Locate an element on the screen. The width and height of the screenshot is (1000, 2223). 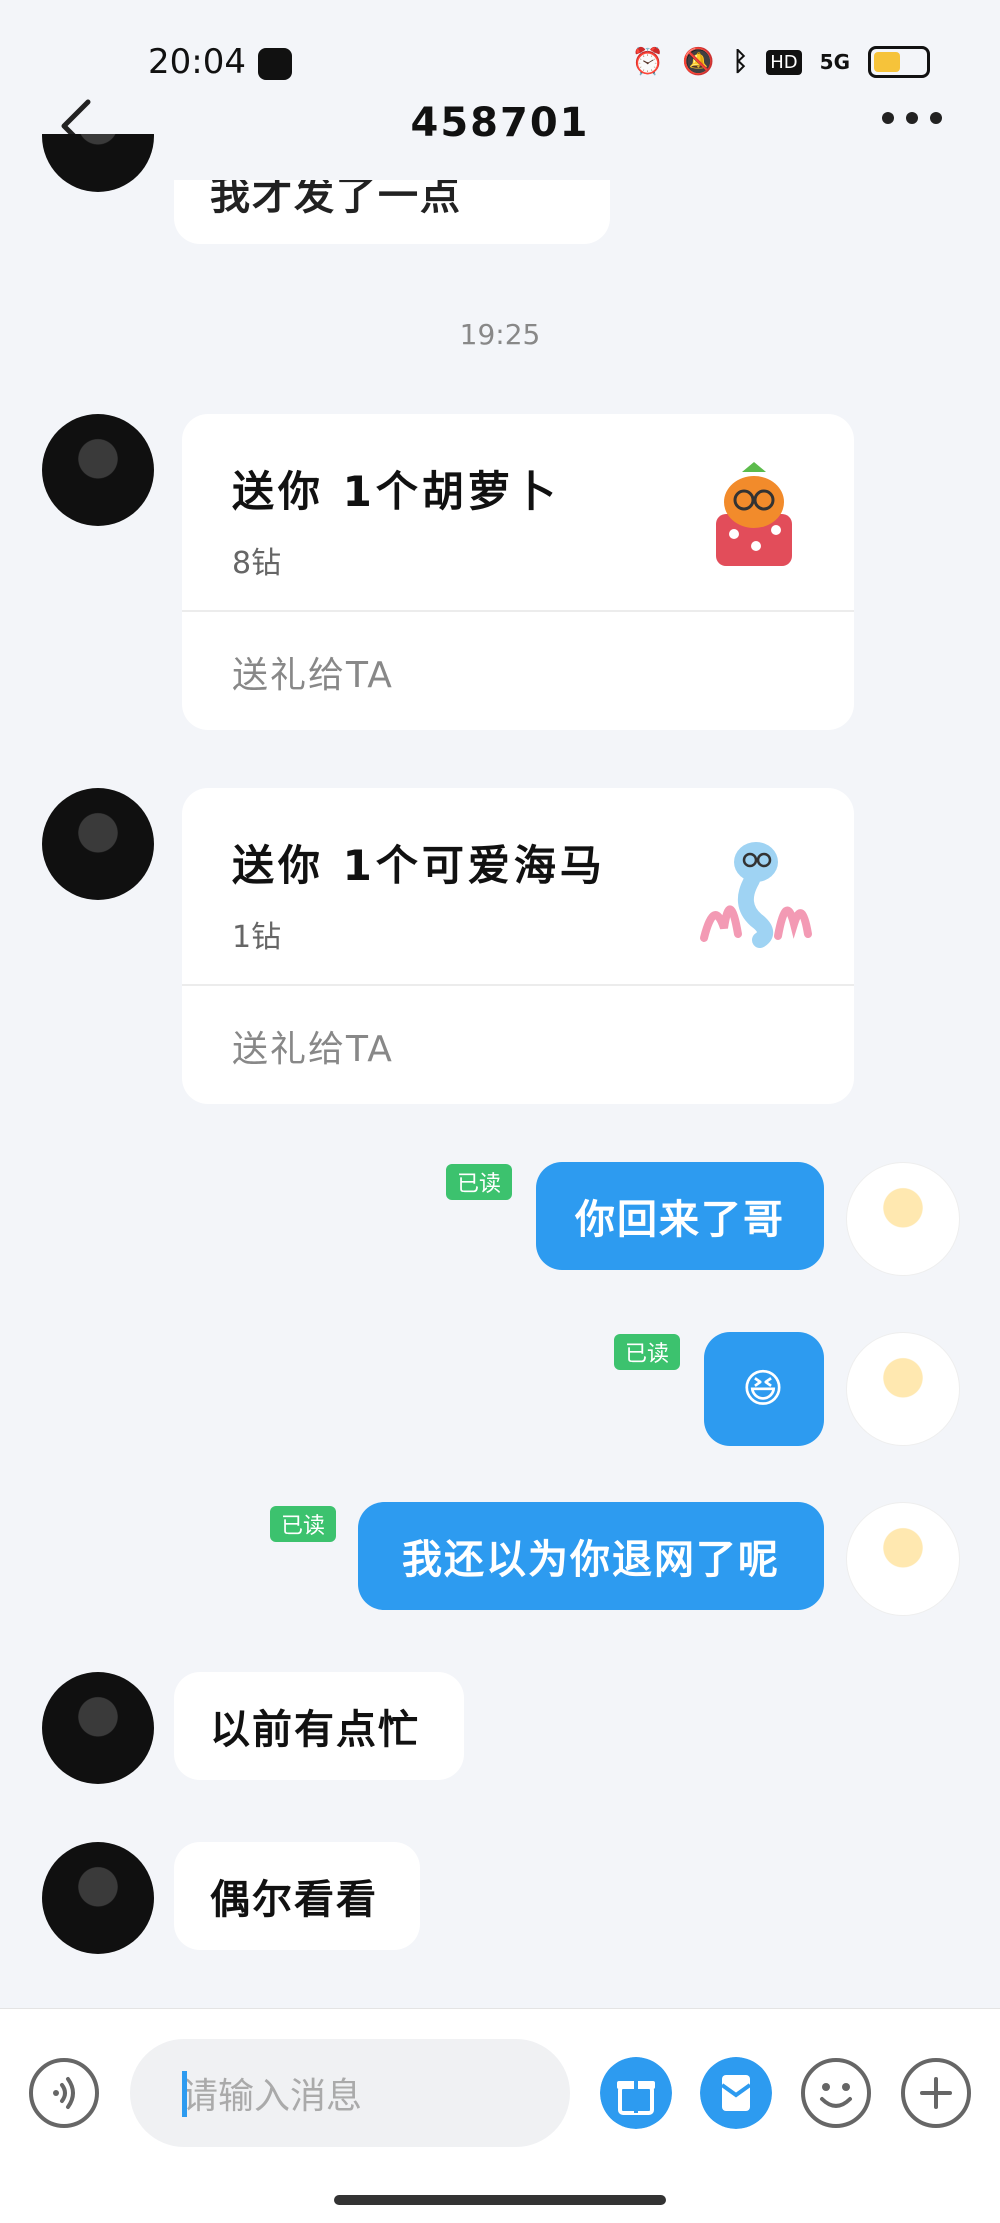
voice-input-icon is located at coordinates (64, 2093).